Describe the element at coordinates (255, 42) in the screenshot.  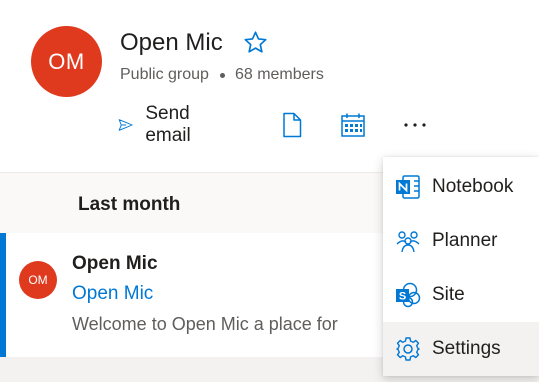
I see `star-icon` at that location.